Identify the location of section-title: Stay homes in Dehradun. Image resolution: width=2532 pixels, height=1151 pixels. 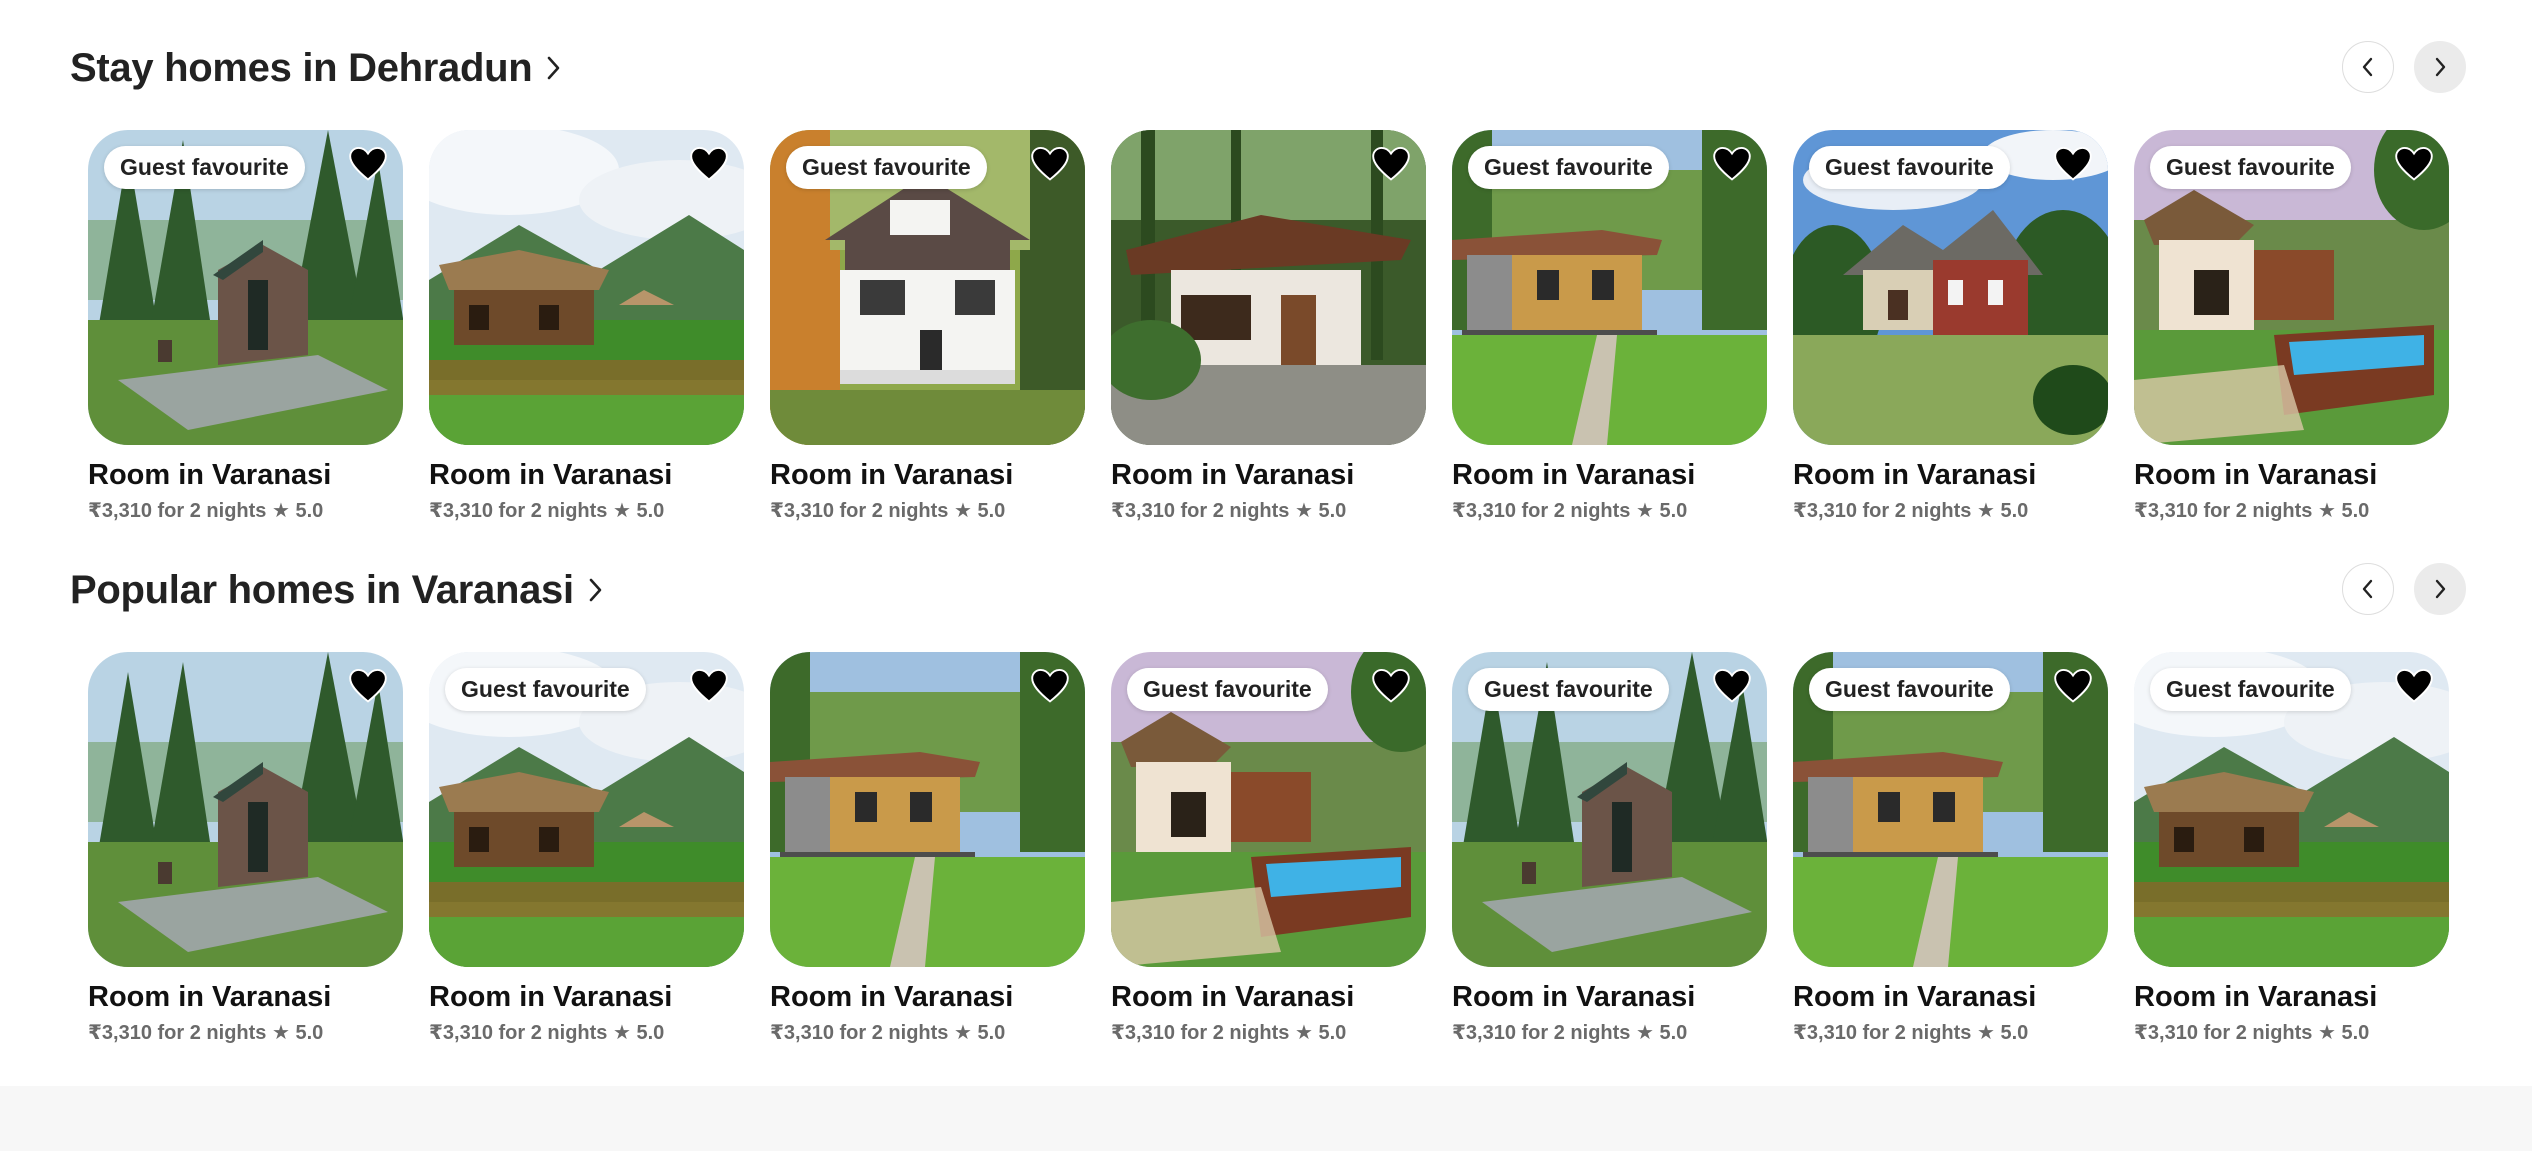
(301, 68).